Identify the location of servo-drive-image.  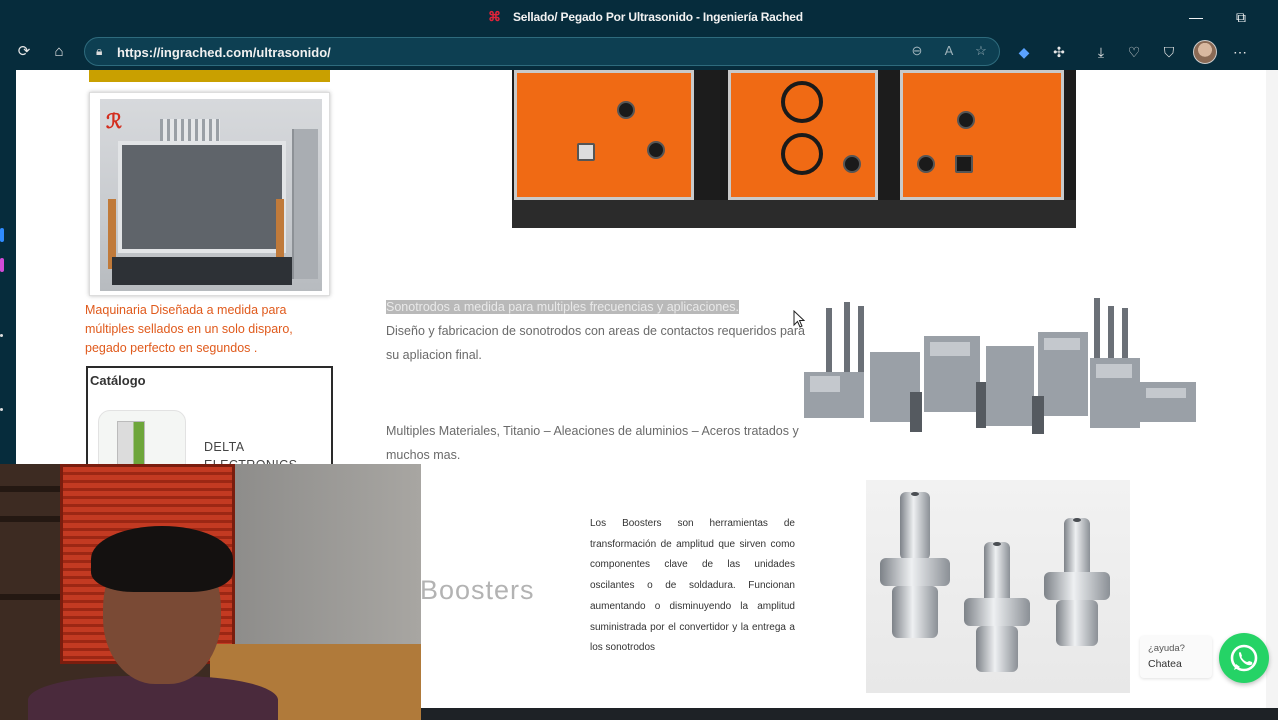
(131, 445).